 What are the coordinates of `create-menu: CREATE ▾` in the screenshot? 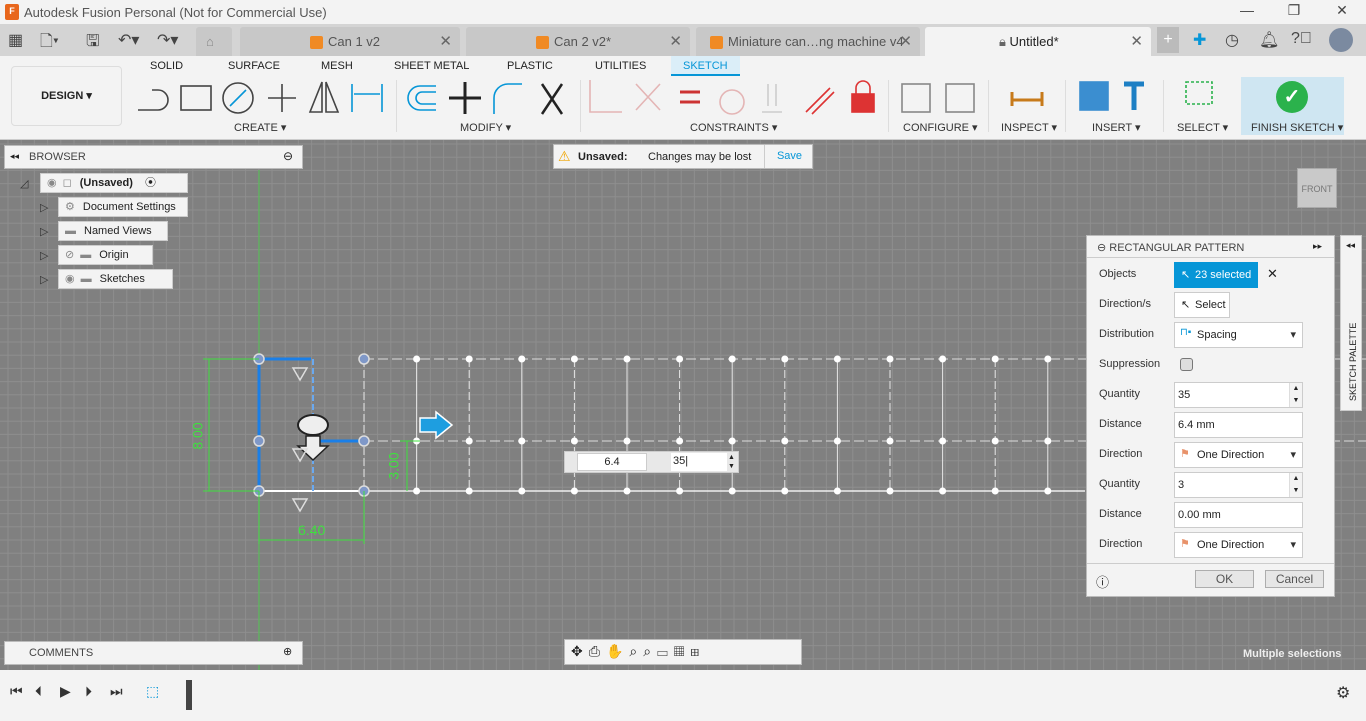 It's located at (260, 127).